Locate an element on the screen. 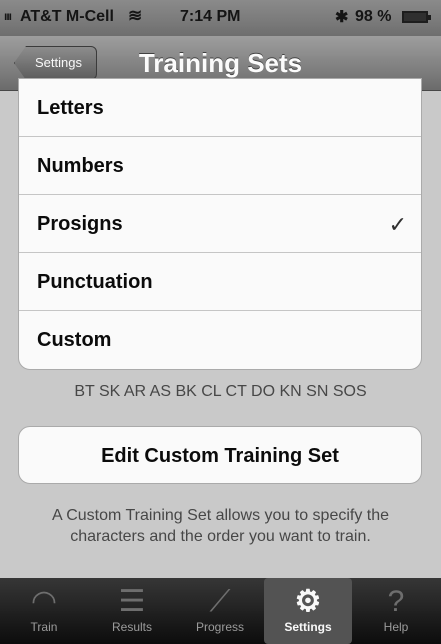 The image size is (441, 644). edit-custom-training-set-button: Edit Custom Training Set is located at coordinates (220, 455).